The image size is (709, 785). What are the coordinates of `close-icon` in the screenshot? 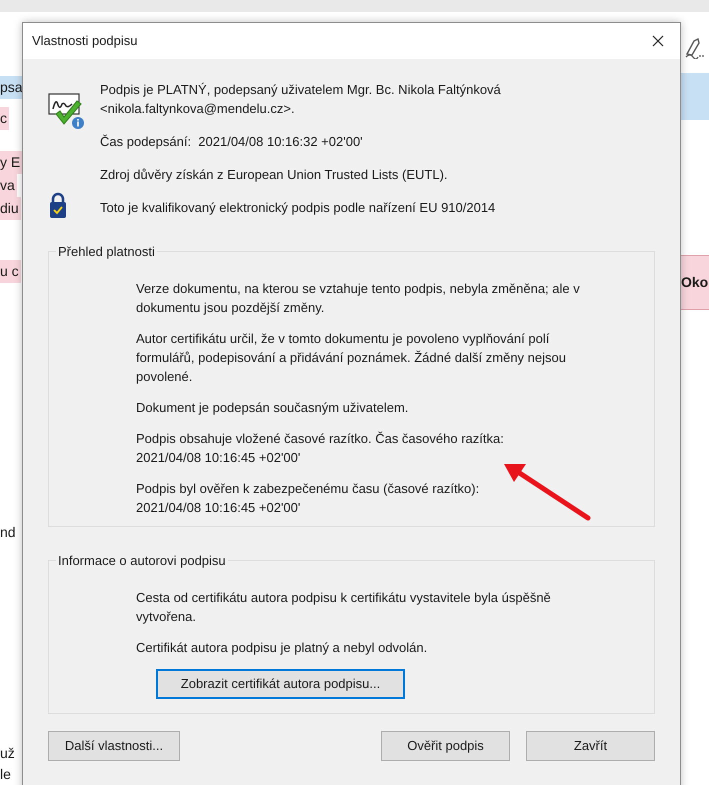 It's located at (658, 41).